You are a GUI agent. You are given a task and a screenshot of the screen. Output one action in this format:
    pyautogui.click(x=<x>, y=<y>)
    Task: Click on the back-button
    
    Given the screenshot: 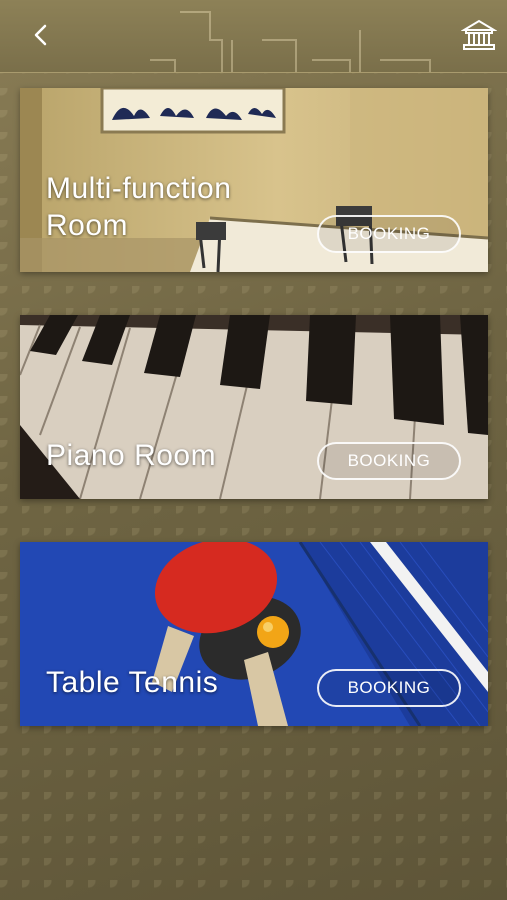 What is the action you would take?
    pyautogui.click(x=41, y=35)
    